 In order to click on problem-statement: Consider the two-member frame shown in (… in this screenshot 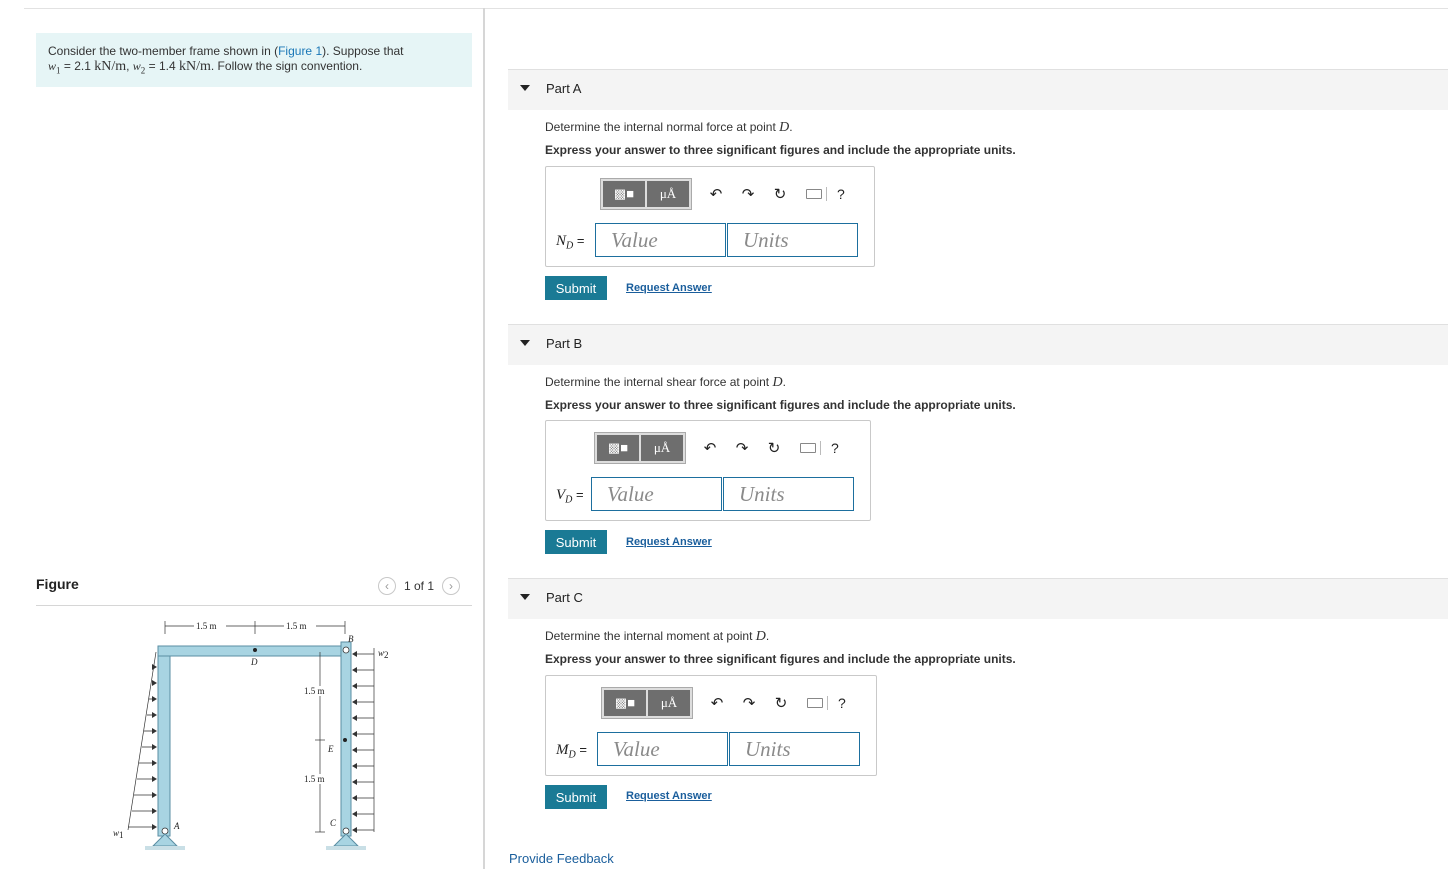, I will do `click(254, 60)`.